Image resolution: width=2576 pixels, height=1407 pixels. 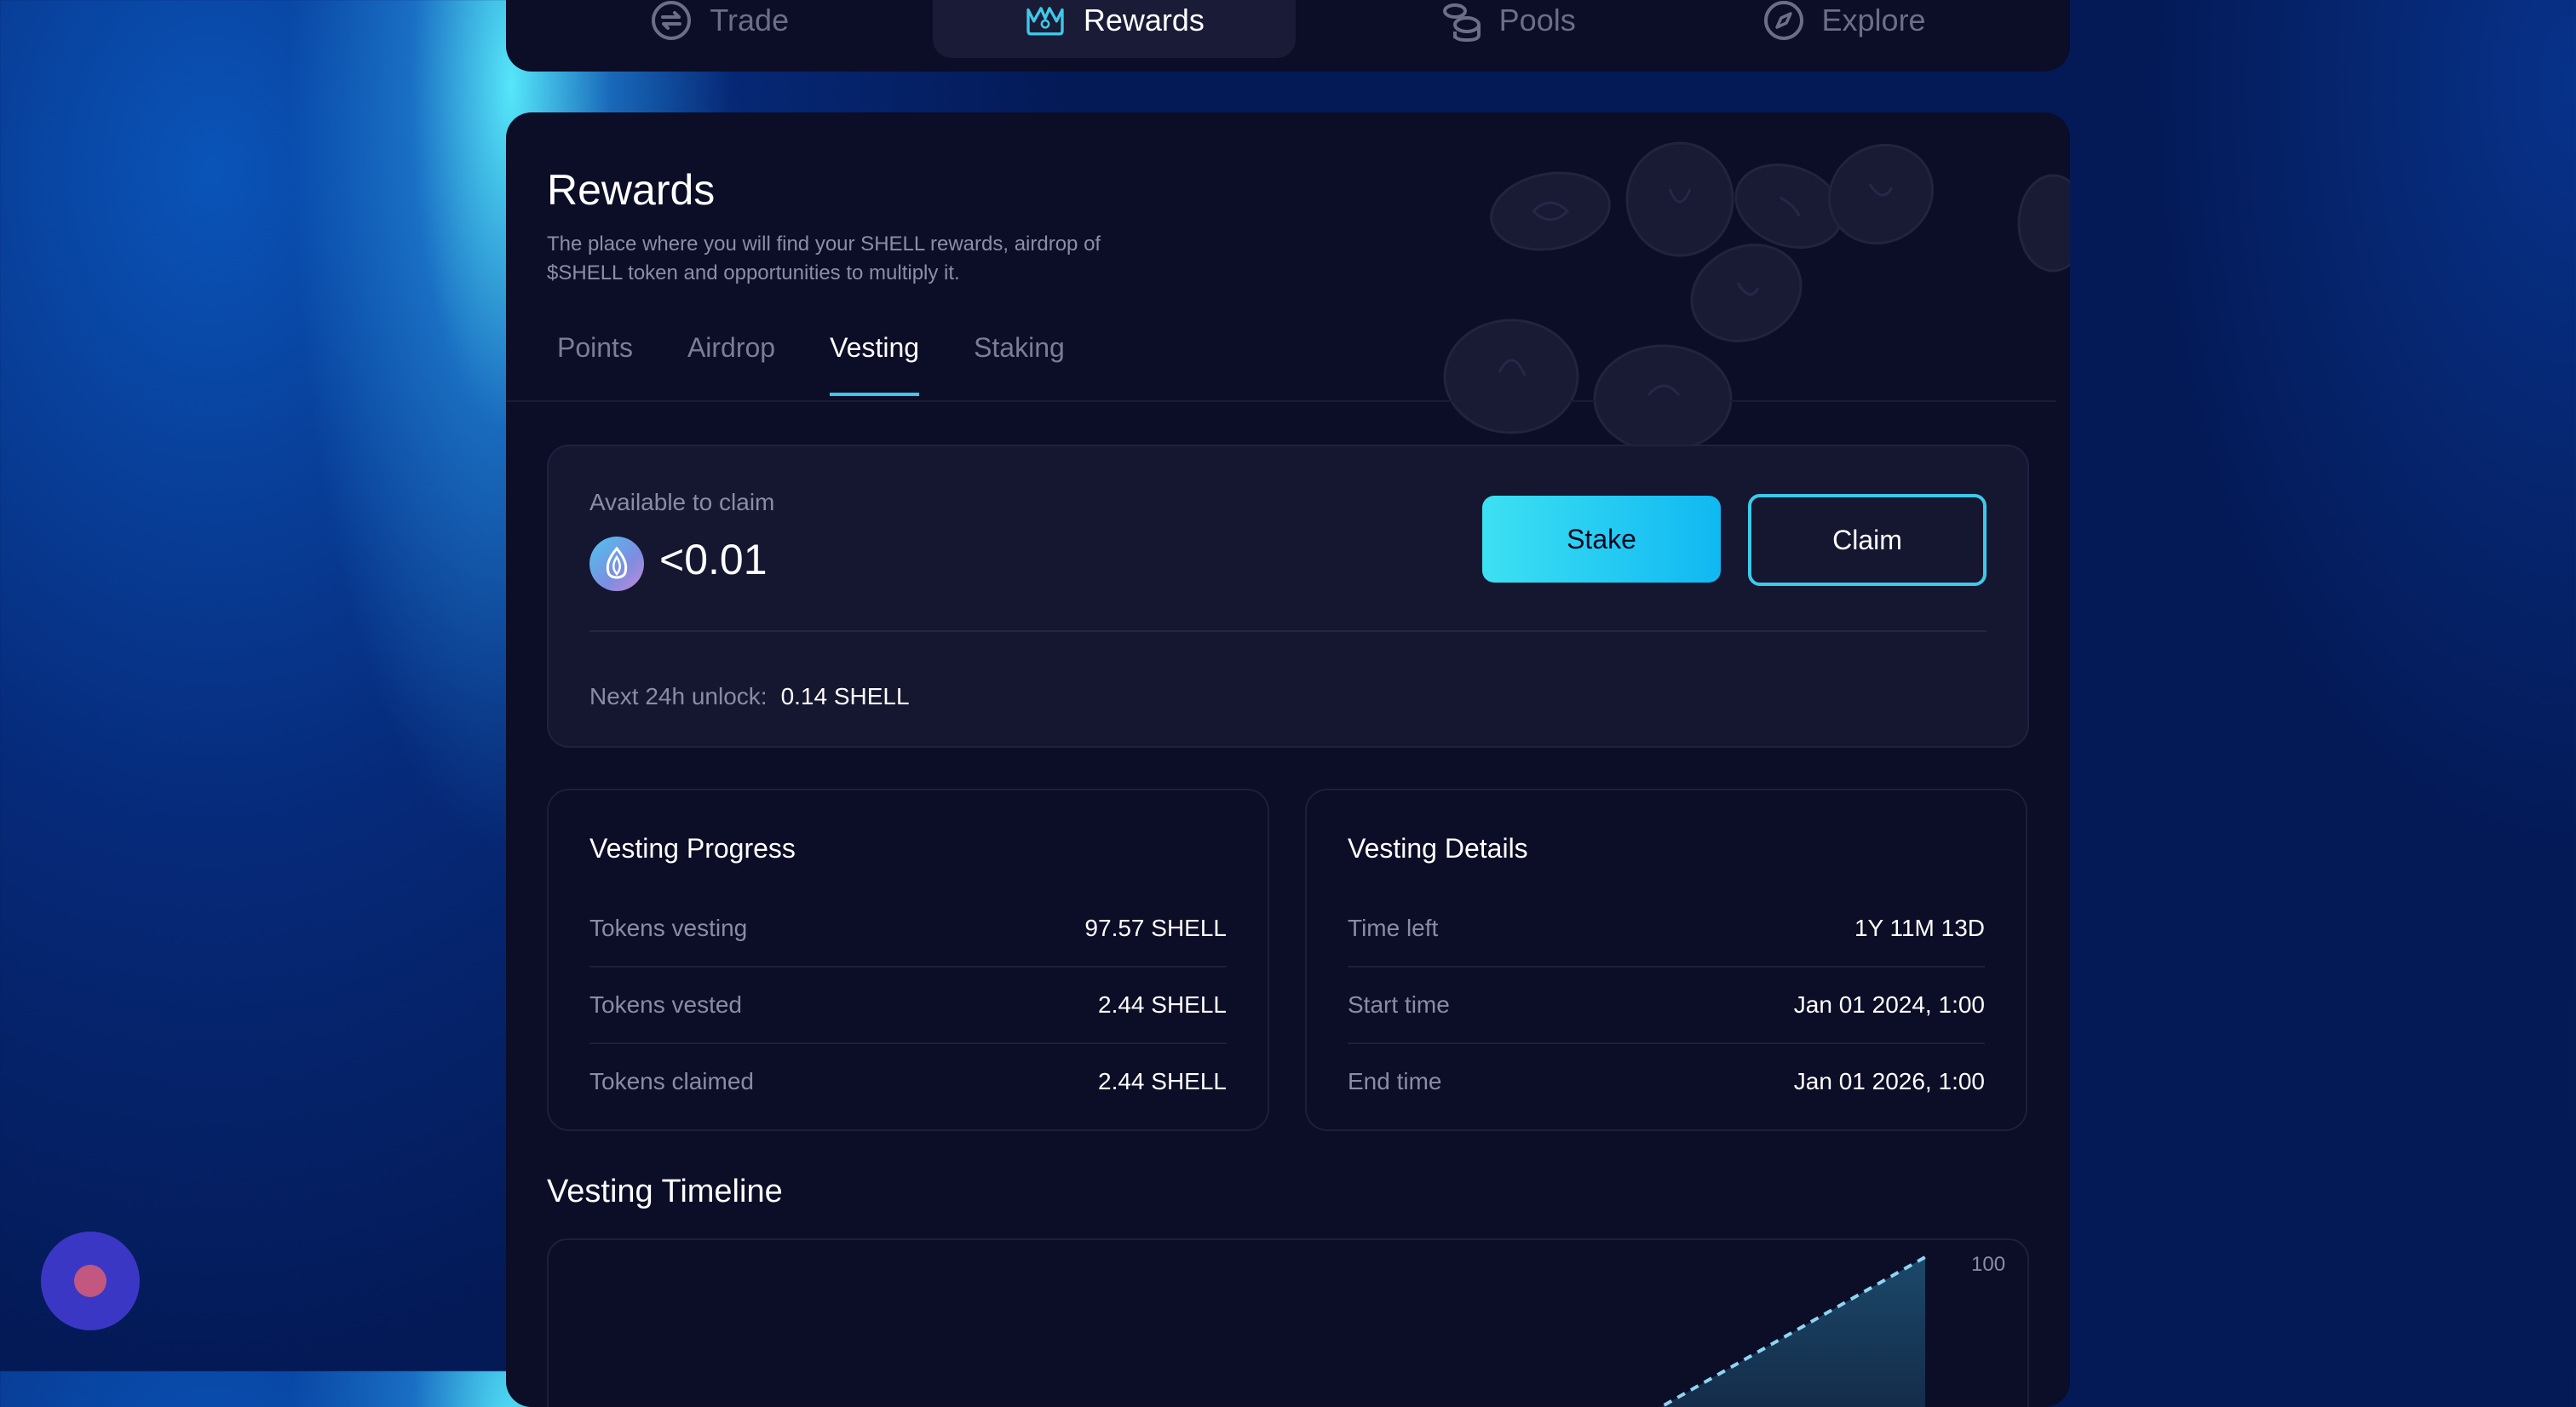 What do you see at coordinates (1288, 1322) in the screenshot?
I see `vesting-timeline-chart: 100` at bounding box center [1288, 1322].